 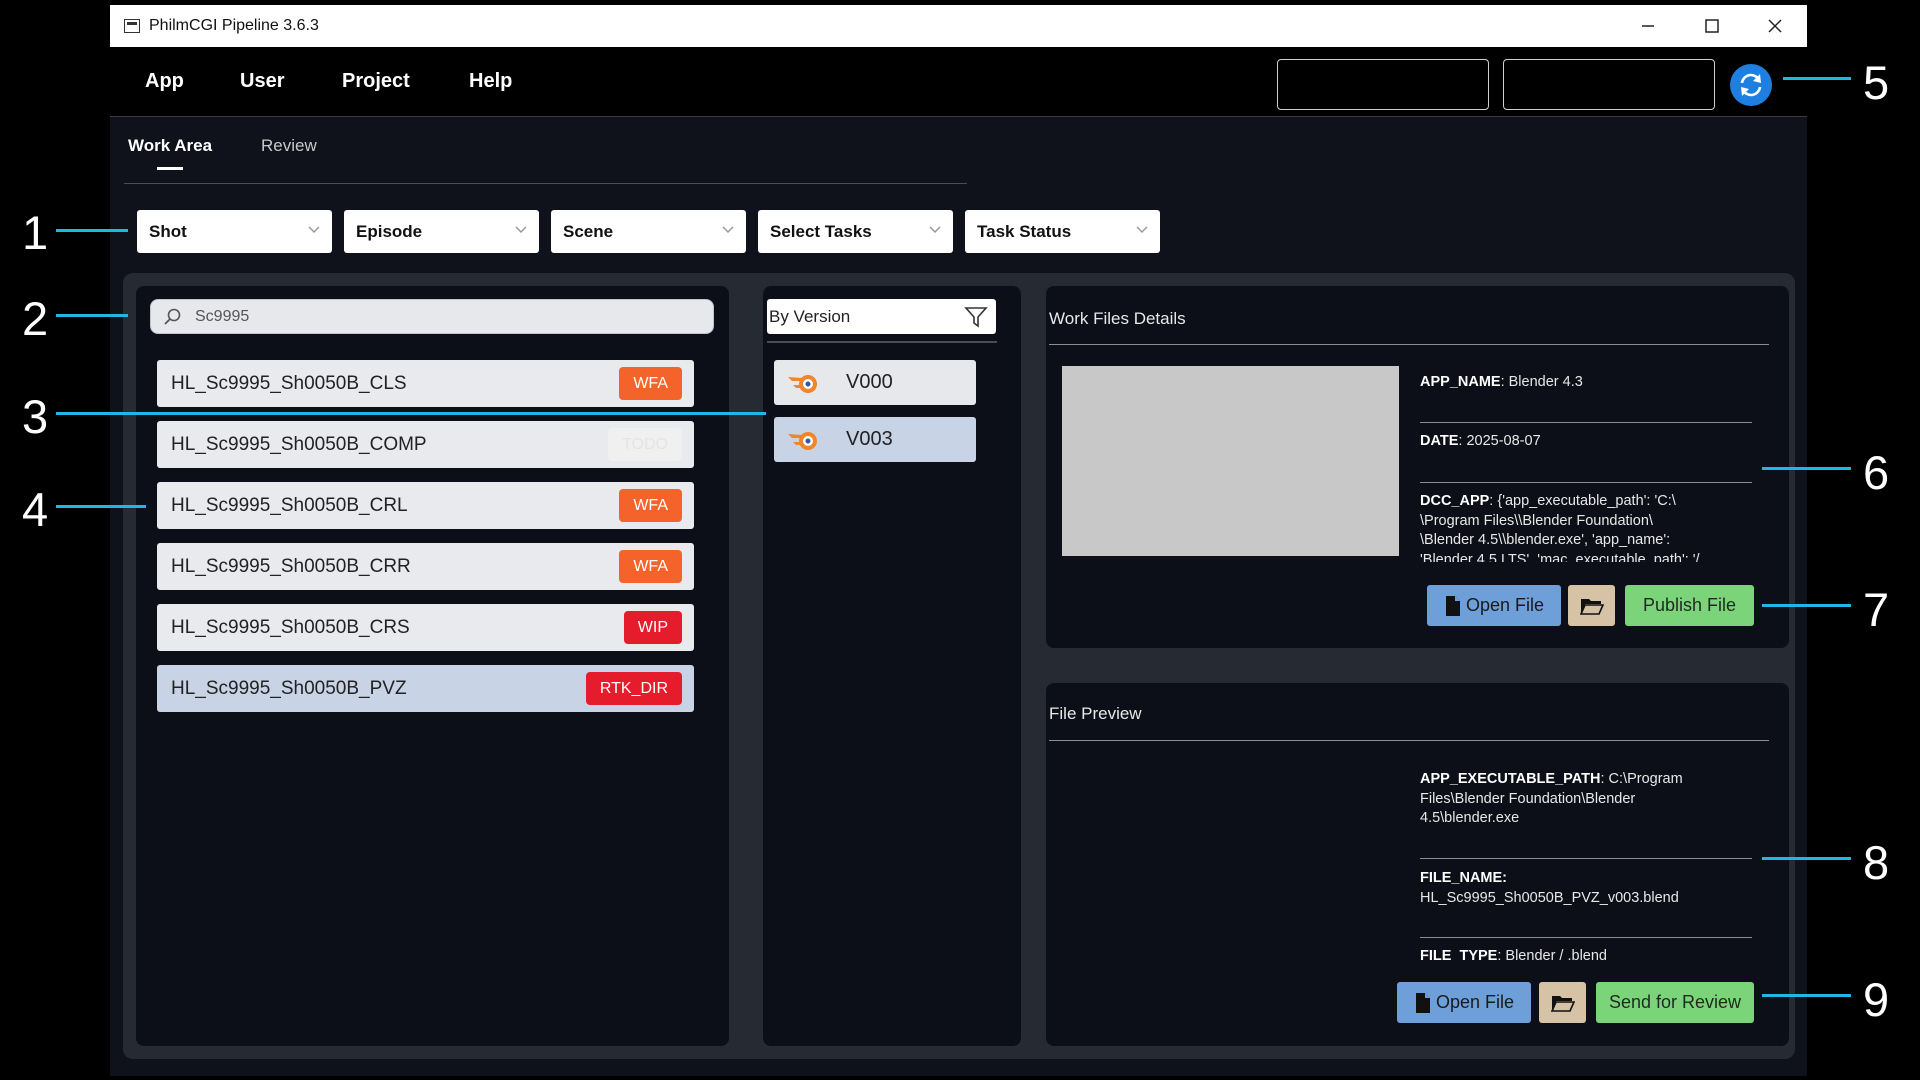 I want to click on refresh-button, so click(x=1751, y=85).